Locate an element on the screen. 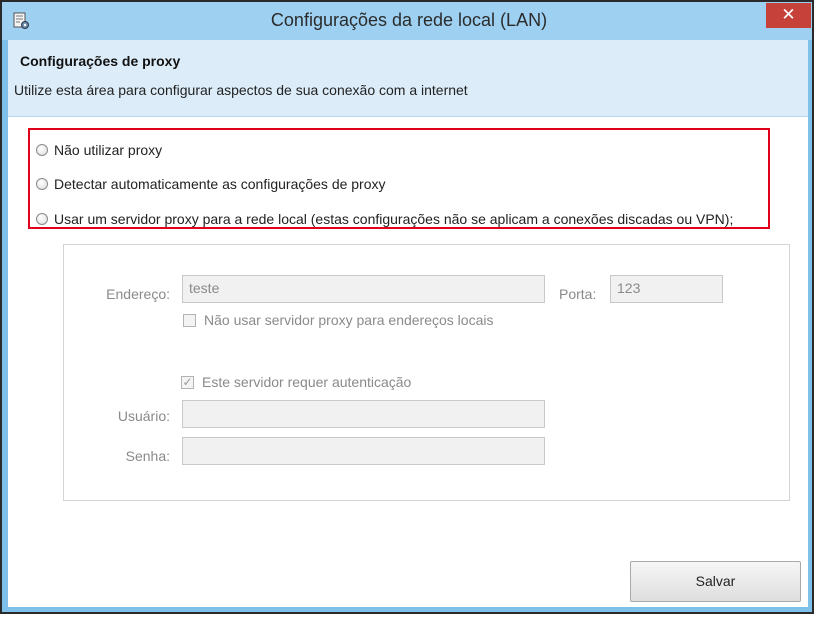 Image resolution: width=818 pixels, height=618 pixels. user-label: Usuário: is located at coordinates (143, 416).